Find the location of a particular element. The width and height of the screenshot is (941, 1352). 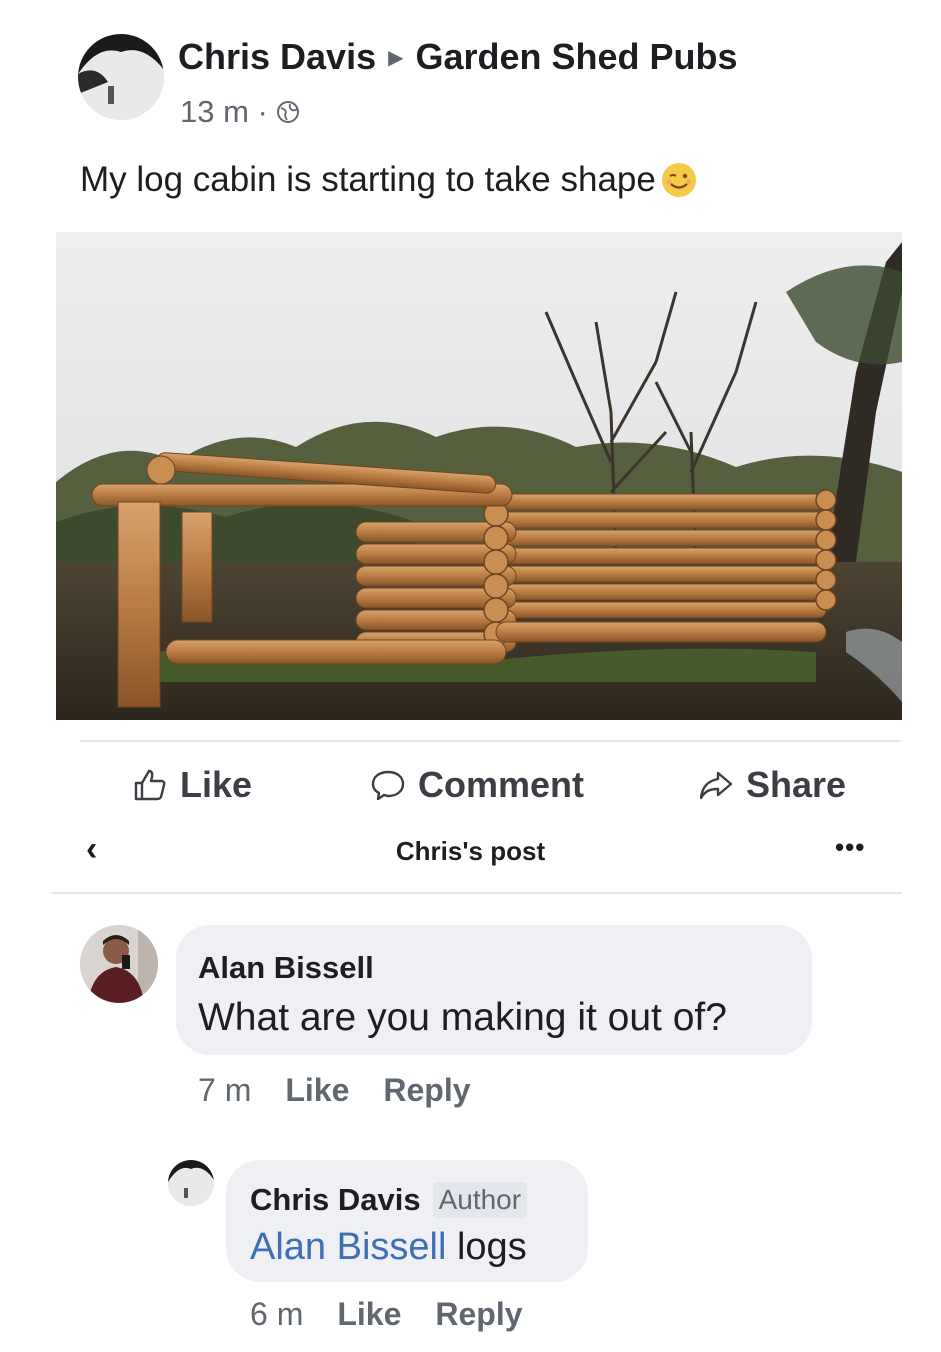

post-meta: 13 m · is located at coordinates (240, 112).